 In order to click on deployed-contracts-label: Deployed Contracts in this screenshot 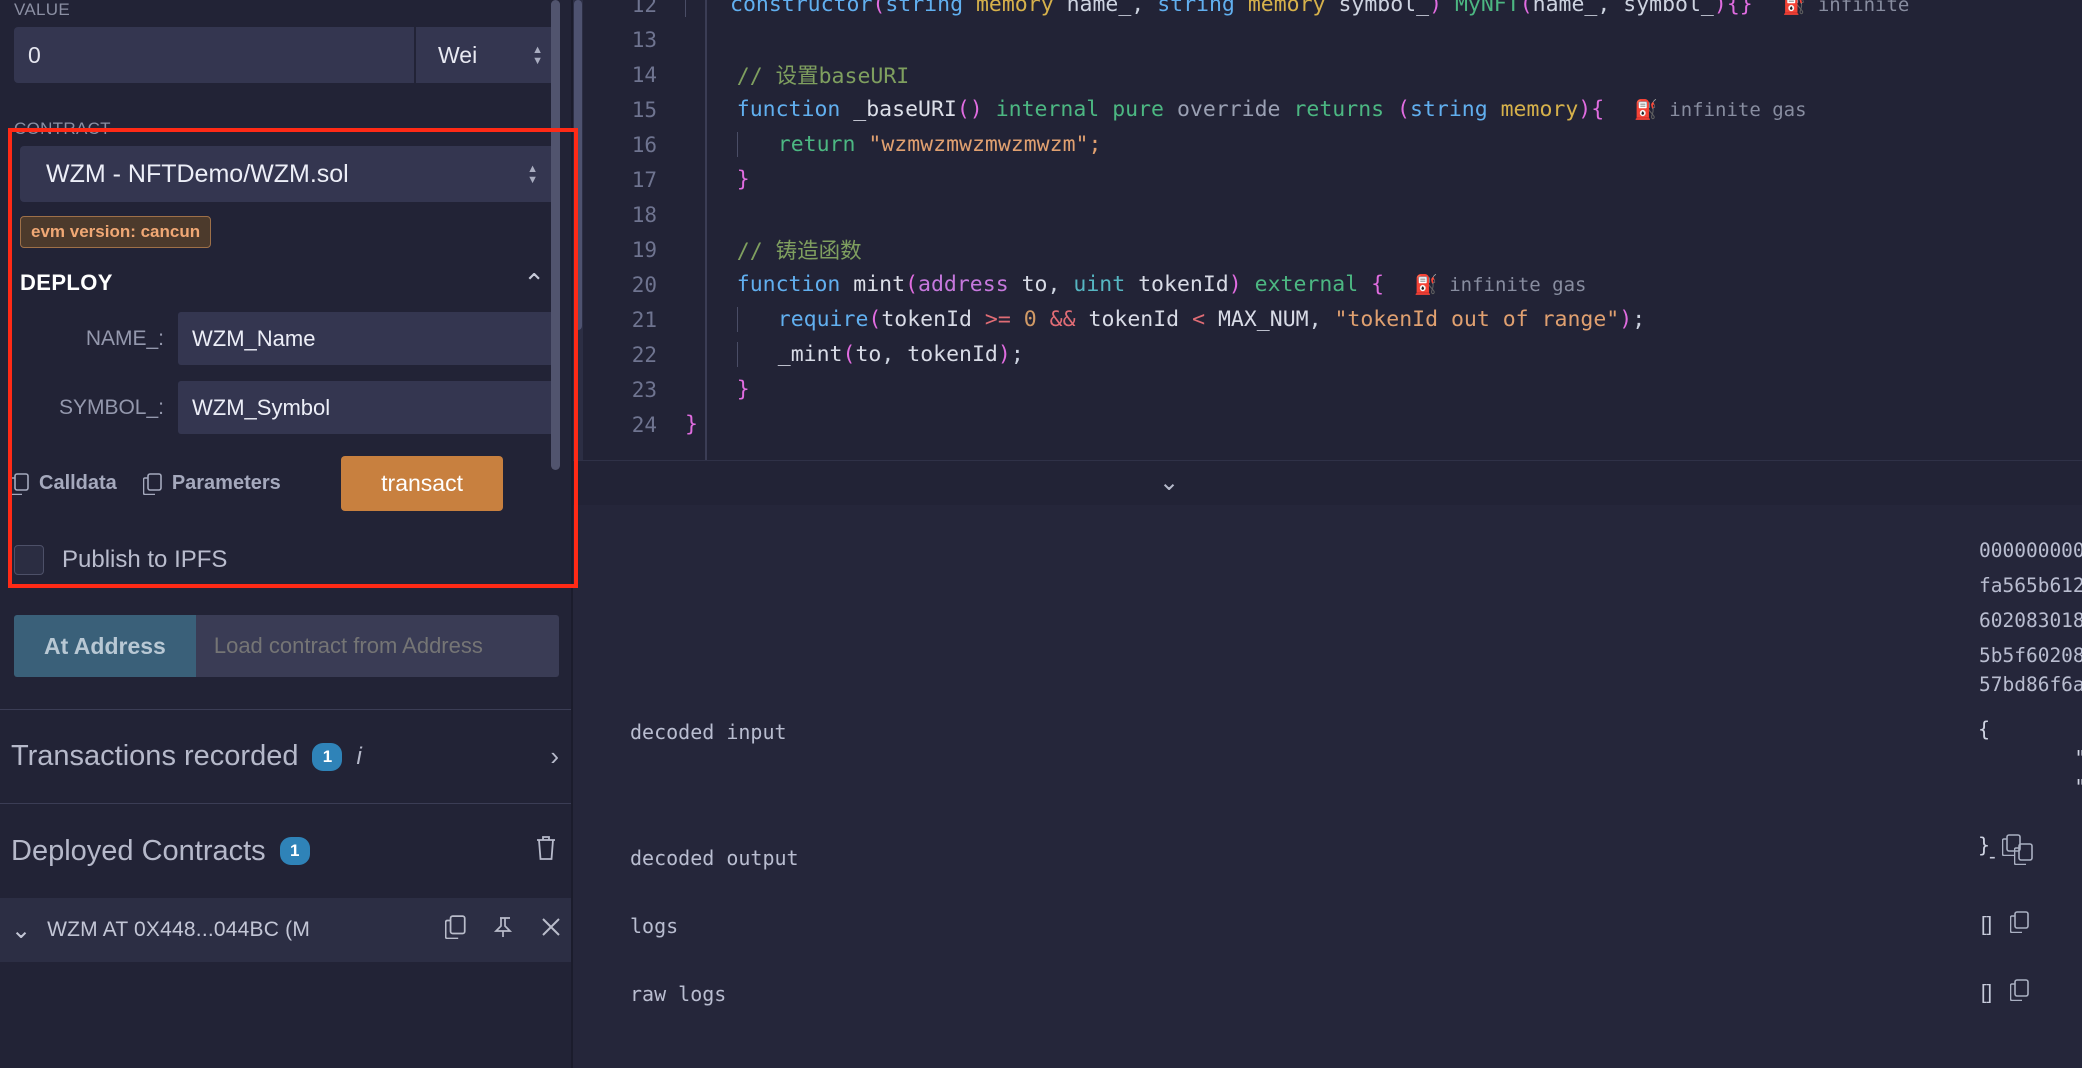, I will do `click(138, 850)`.